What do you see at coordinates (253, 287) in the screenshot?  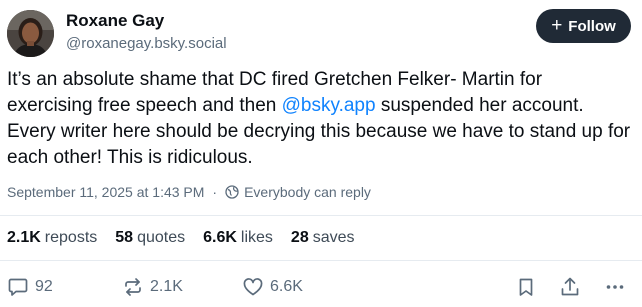 I see `like-icon` at bounding box center [253, 287].